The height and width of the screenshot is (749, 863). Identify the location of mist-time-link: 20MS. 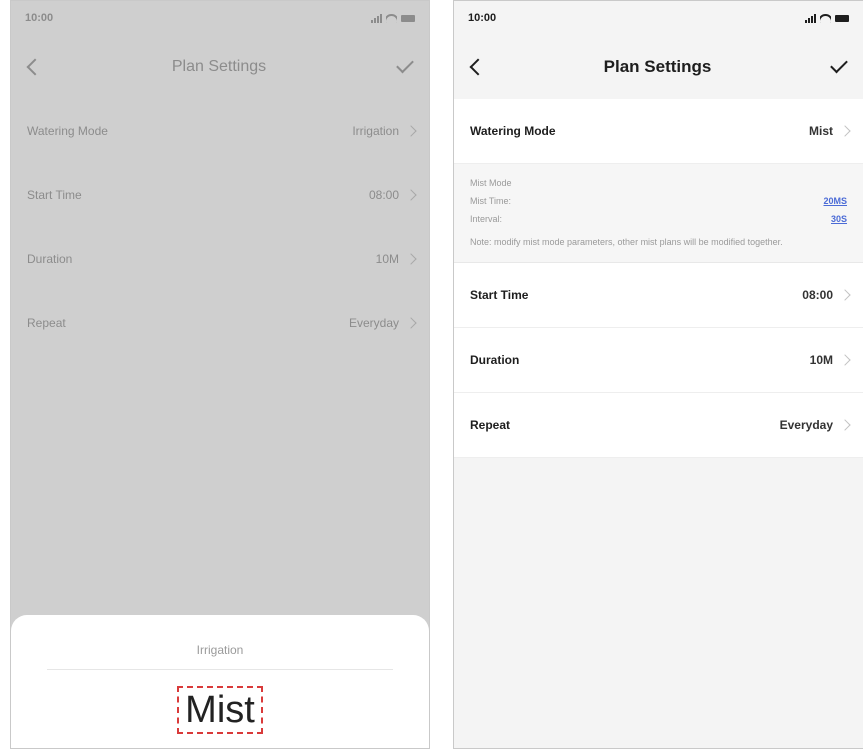
(835, 201).